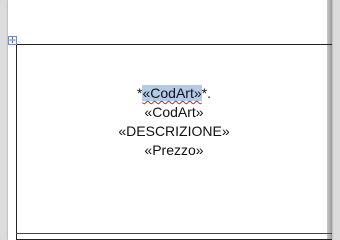 The width and height of the screenshot is (340, 240). What do you see at coordinates (174, 112) in the screenshot?
I see `merge-field-codart: «CodArt»` at bounding box center [174, 112].